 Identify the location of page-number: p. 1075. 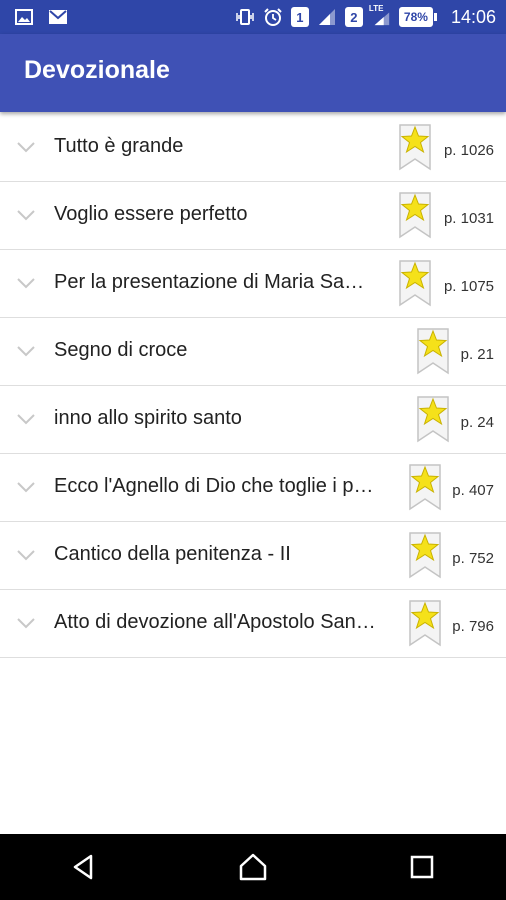
(468, 286).